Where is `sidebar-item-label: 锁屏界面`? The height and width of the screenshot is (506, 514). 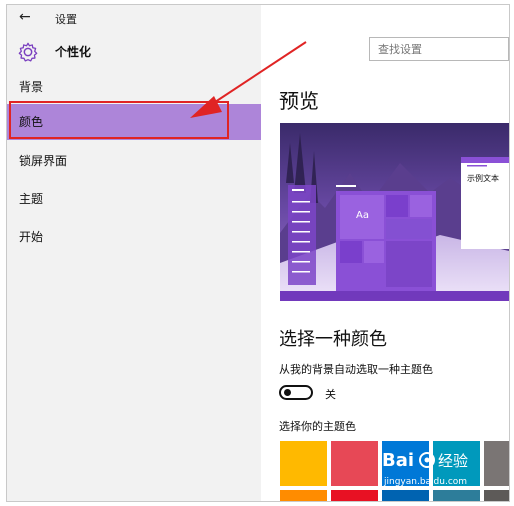
sidebar-item-label: 锁屏界面 is located at coordinates (43, 161).